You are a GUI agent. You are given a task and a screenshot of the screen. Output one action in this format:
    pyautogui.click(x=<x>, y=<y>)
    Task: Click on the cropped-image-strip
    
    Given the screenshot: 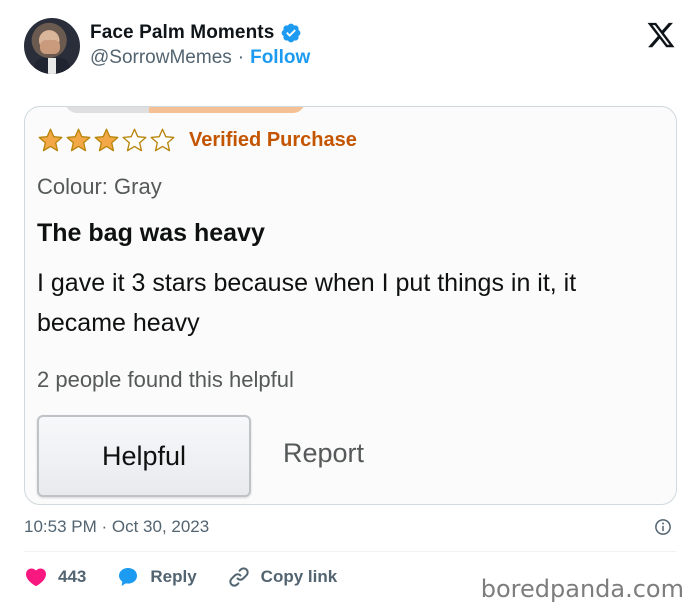 What is the action you would take?
    pyautogui.click(x=185, y=110)
    